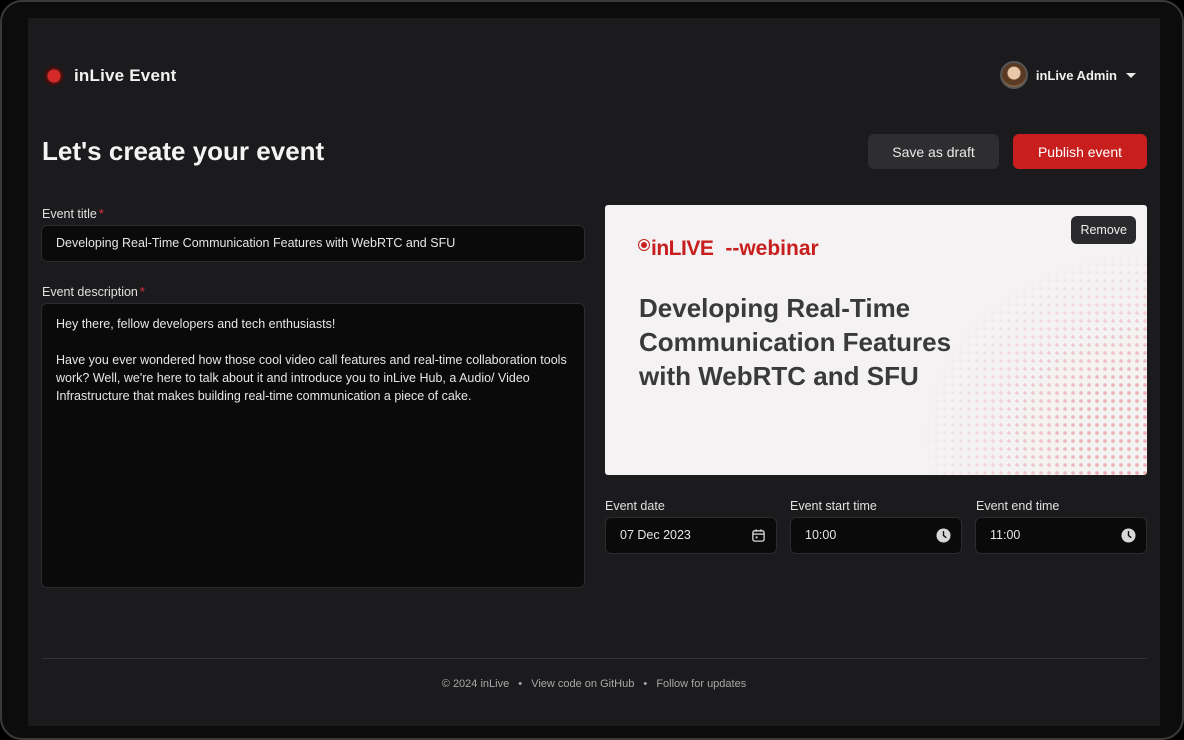  What do you see at coordinates (933, 151) in the screenshot?
I see `save-draft-button: Save as draft` at bounding box center [933, 151].